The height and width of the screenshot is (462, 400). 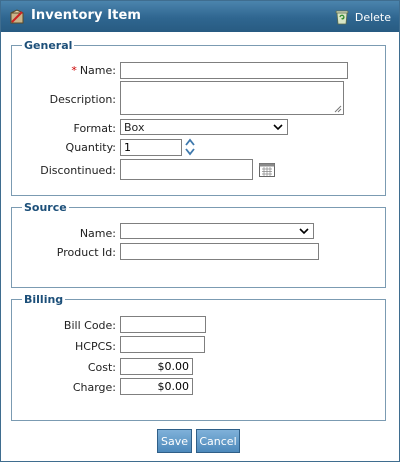 I want to click on save-button: Save, so click(x=174, y=441).